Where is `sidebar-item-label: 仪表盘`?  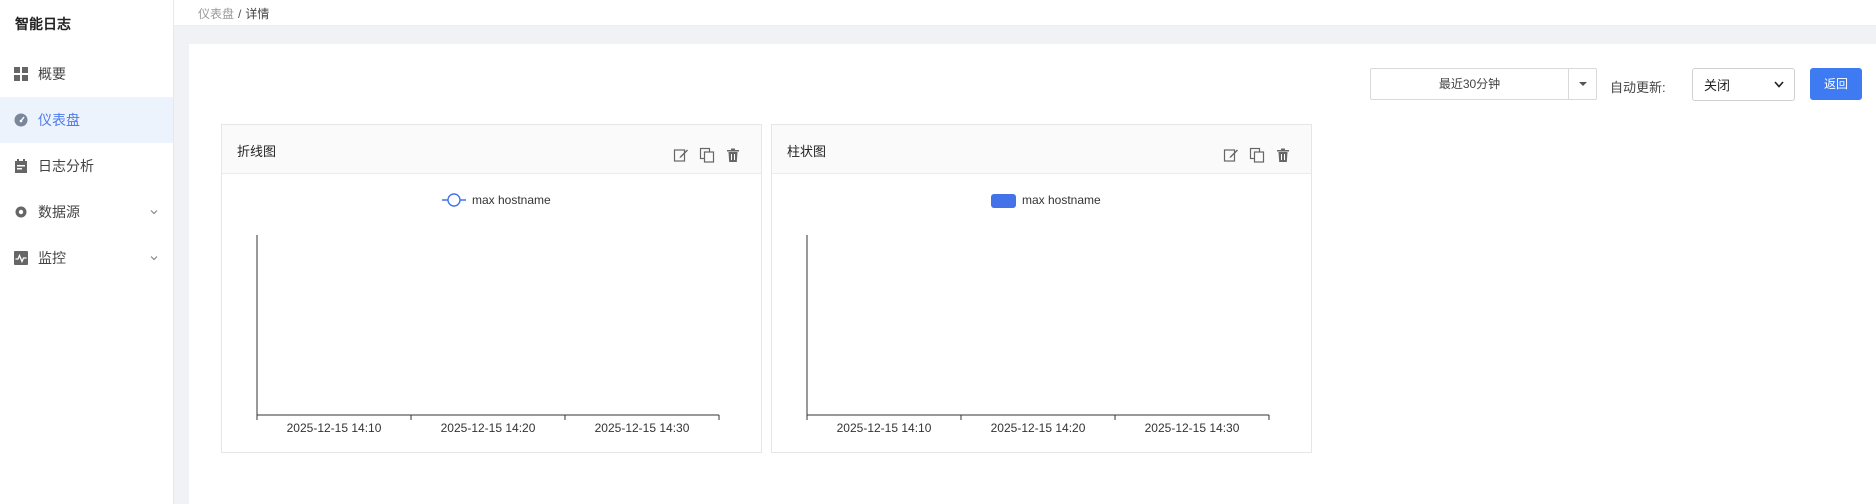
sidebar-item-label: 仪表盘 is located at coordinates (59, 120).